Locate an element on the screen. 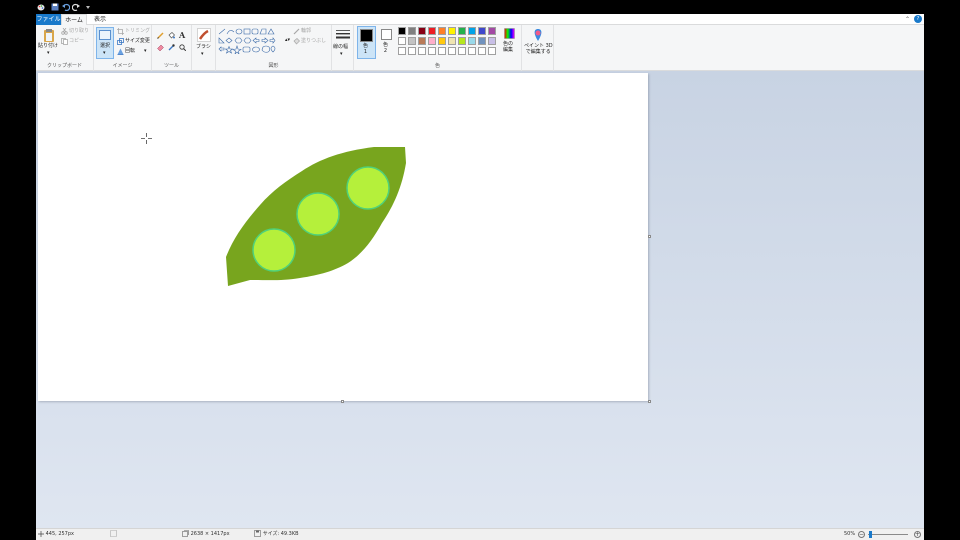 The width and height of the screenshot is (960, 540). outline-button: 輪郭 is located at coordinates (306, 31).